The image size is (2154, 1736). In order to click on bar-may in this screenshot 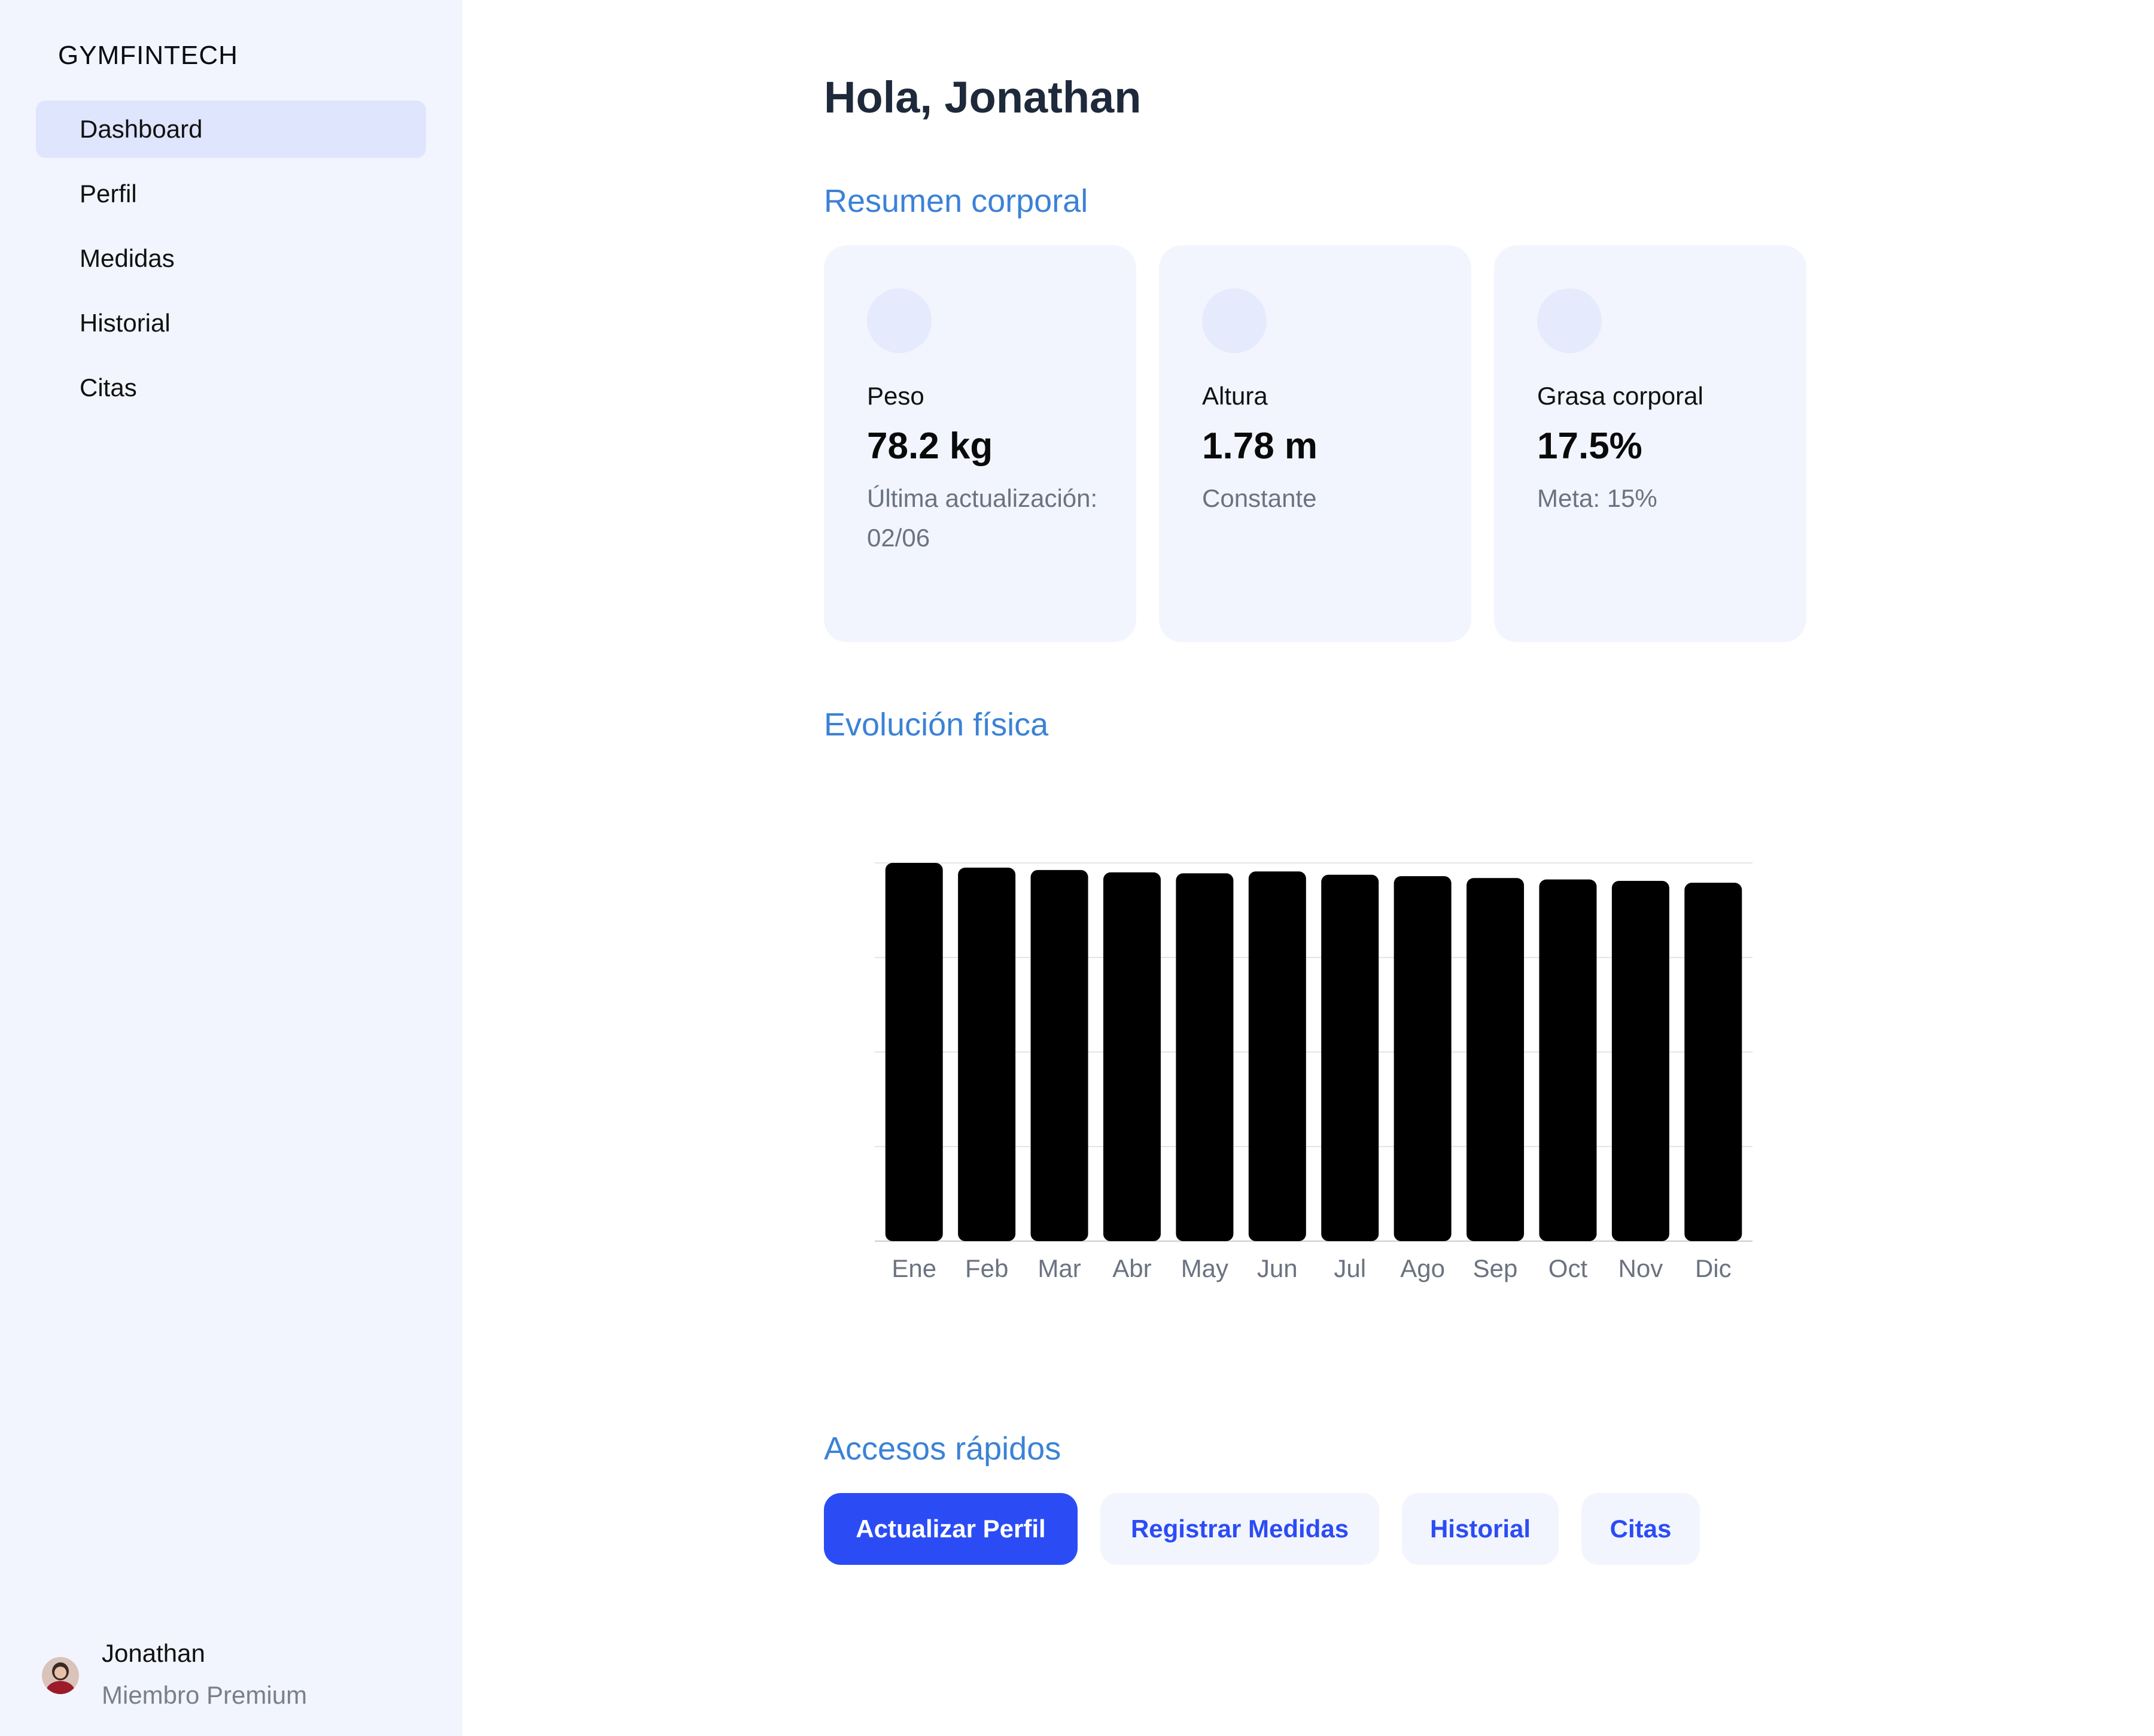, I will do `click(1205, 1057)`.